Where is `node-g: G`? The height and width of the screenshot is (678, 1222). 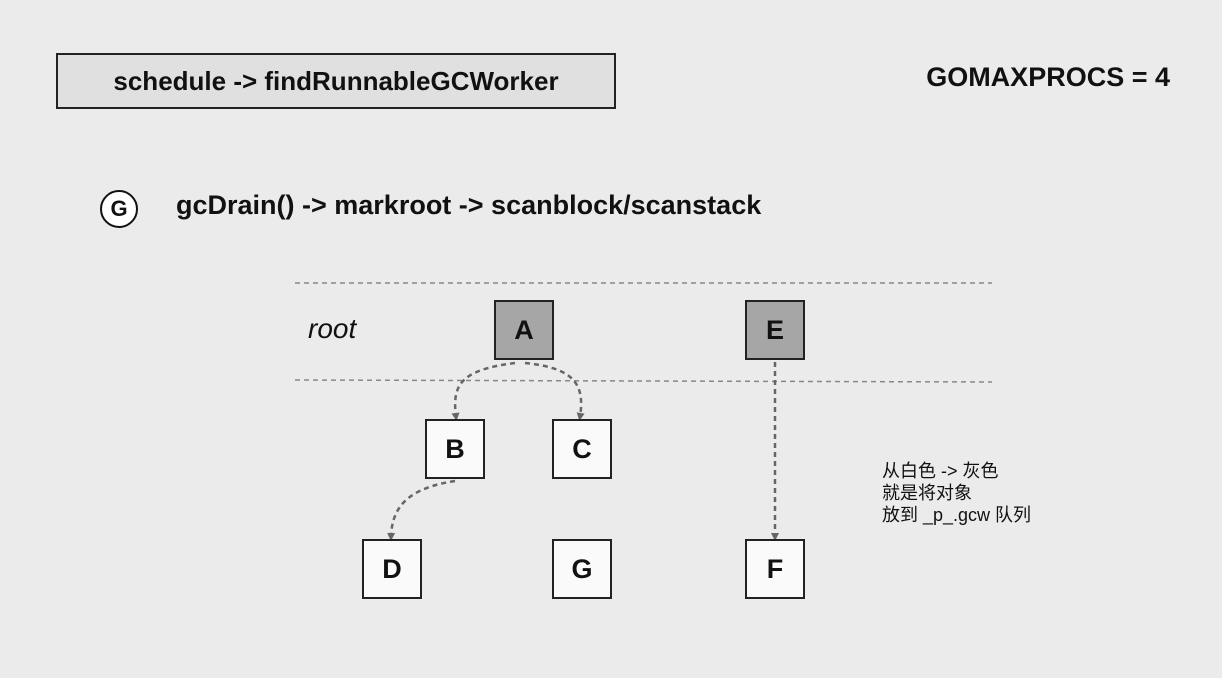
node-g: G is located at coordinates (582, 569).